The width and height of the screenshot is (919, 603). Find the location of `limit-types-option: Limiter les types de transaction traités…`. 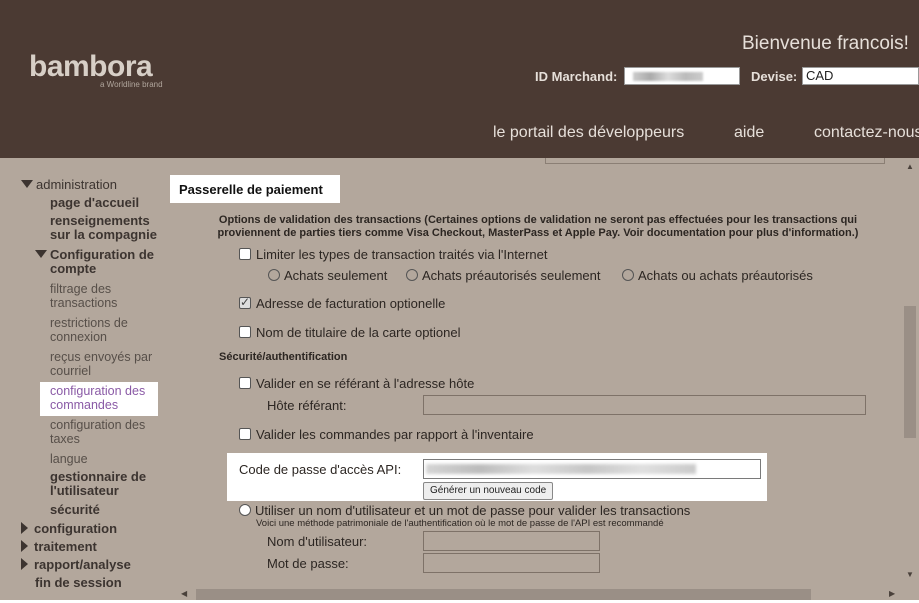

limit-types-option: Limiter les types de transaction traités… is located at coordinates (393, 254).